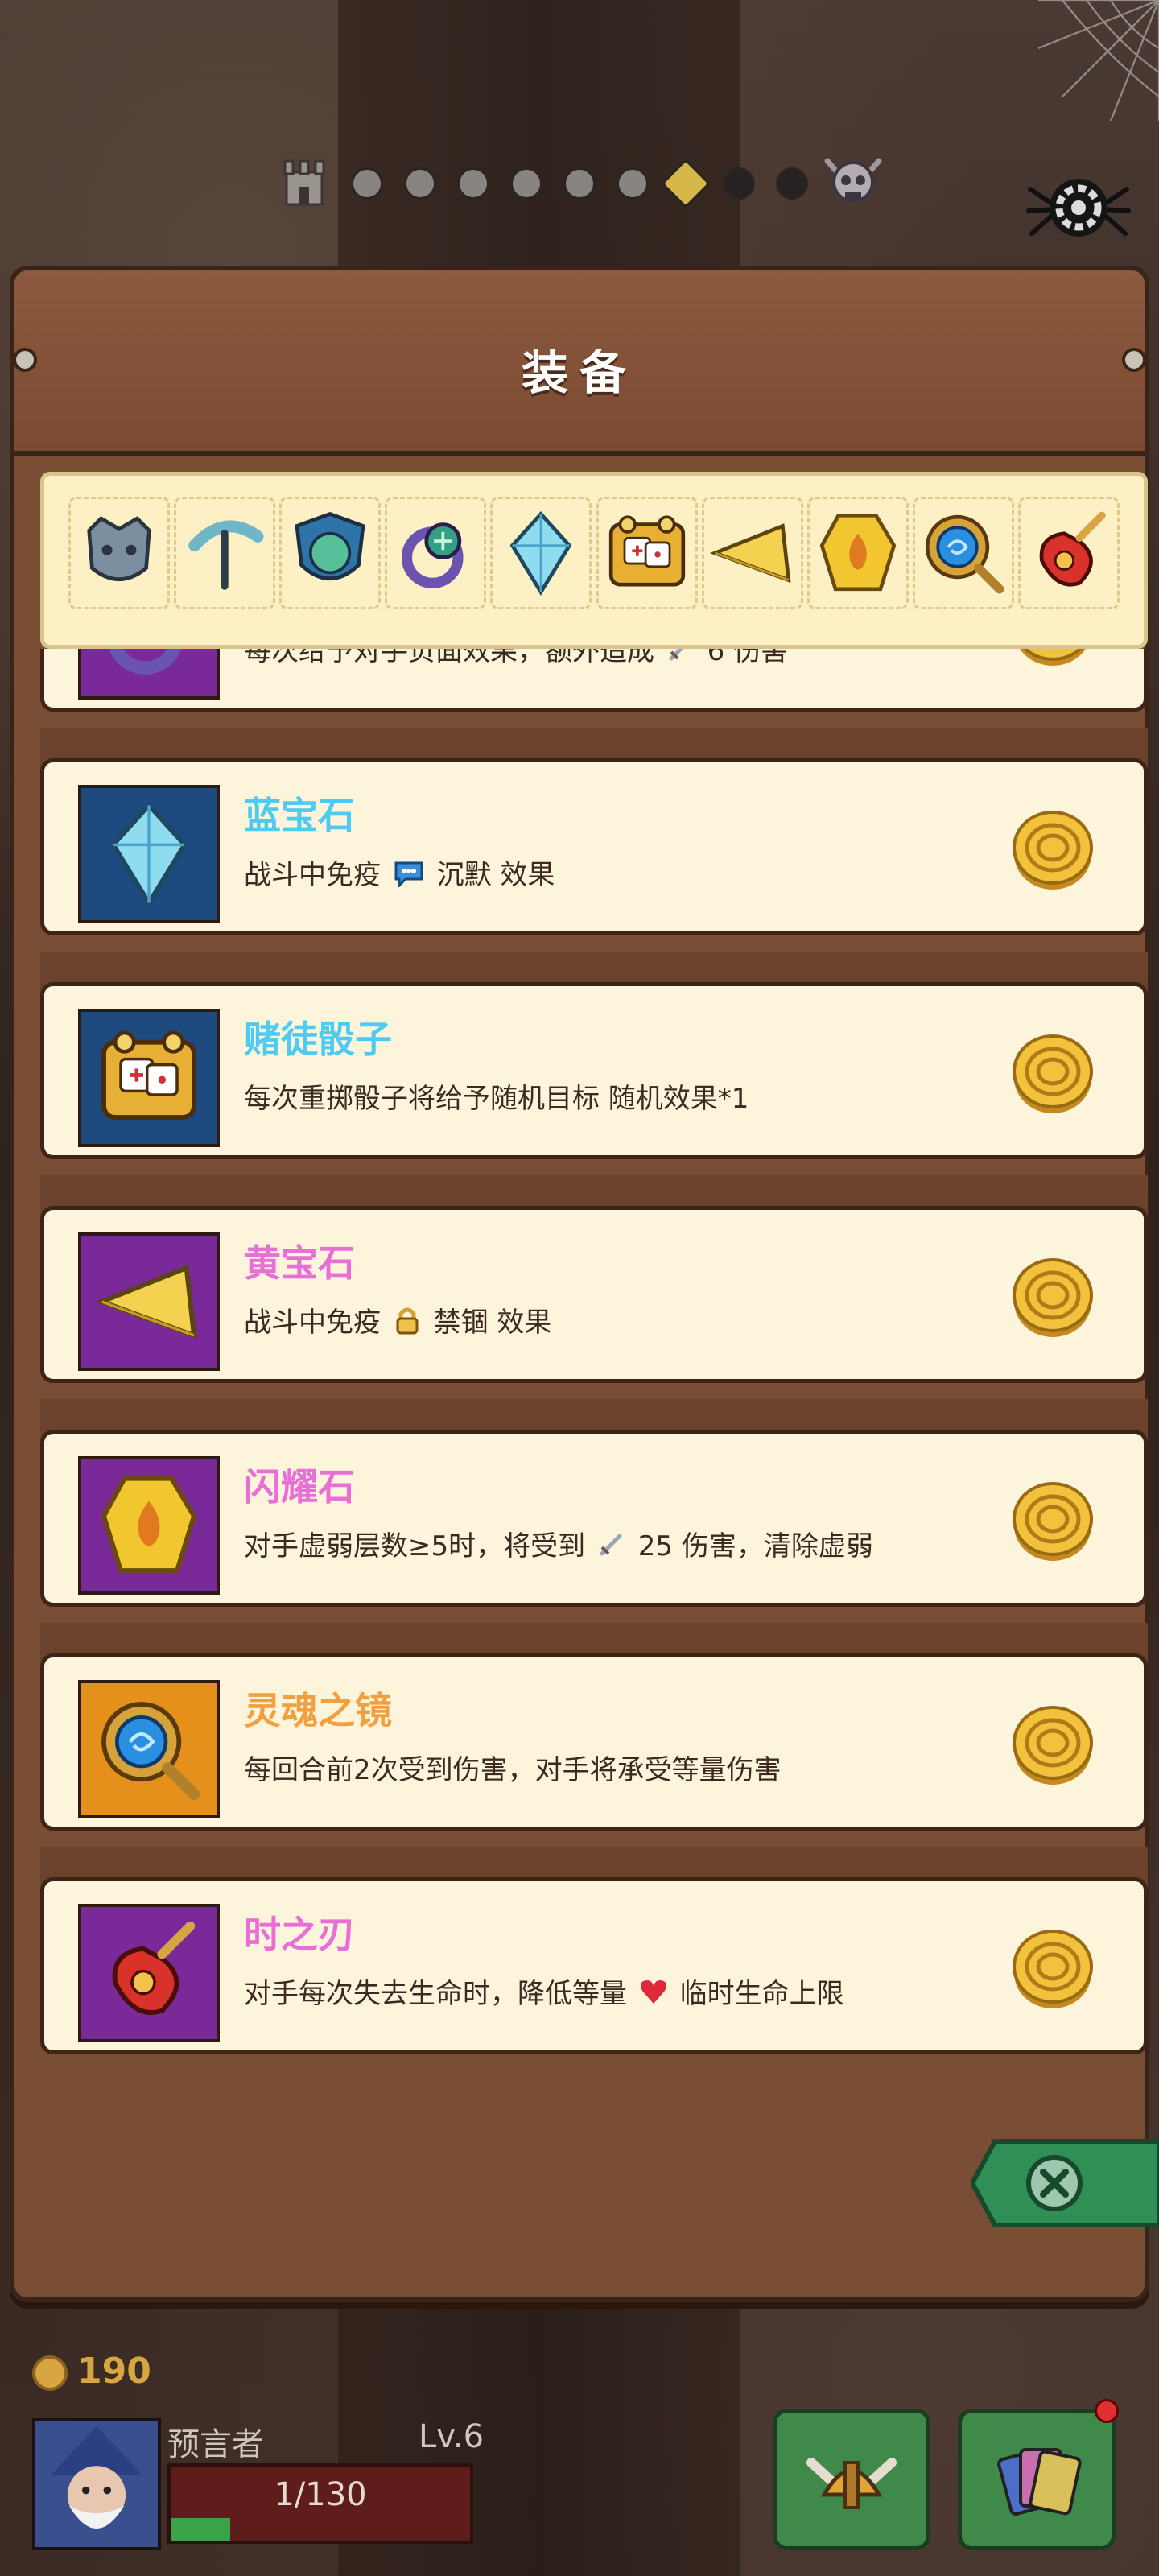  Describe the element at coordinates (435, 1994) in the screenshot. I see `item-desc-text: 对手每次失去生命时，降低等量` at that location.